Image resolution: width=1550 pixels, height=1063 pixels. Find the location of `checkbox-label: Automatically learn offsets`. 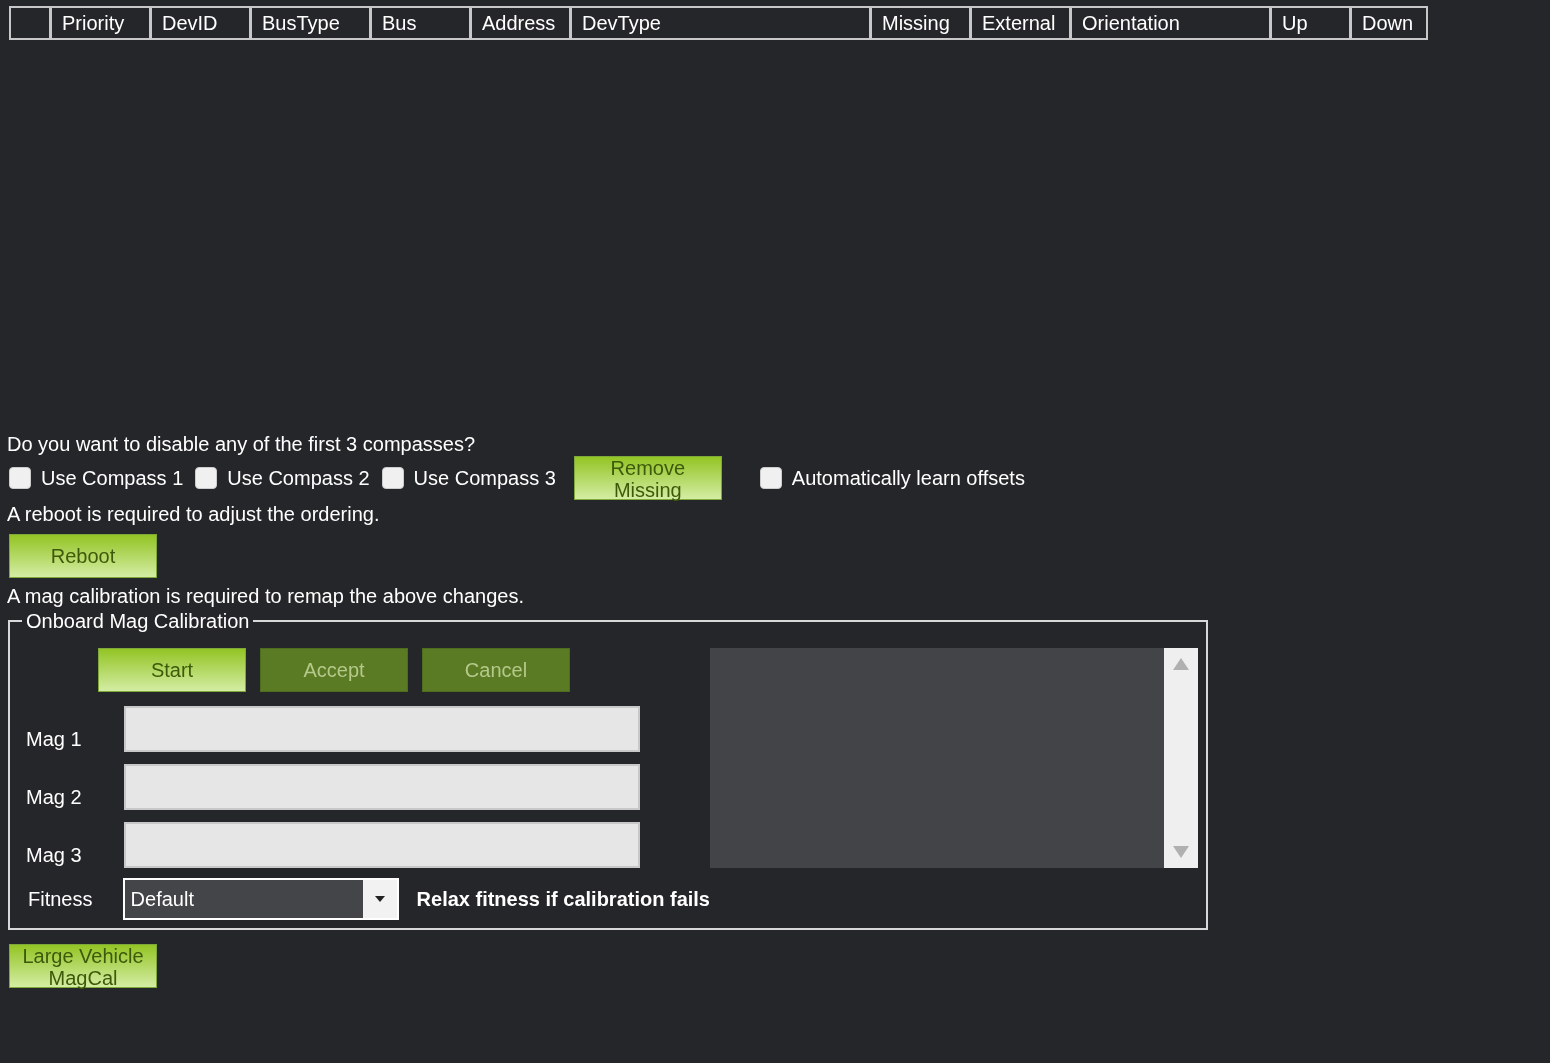

checkbox-label: Automatically learn offsets is located at coordinates (908, 478).